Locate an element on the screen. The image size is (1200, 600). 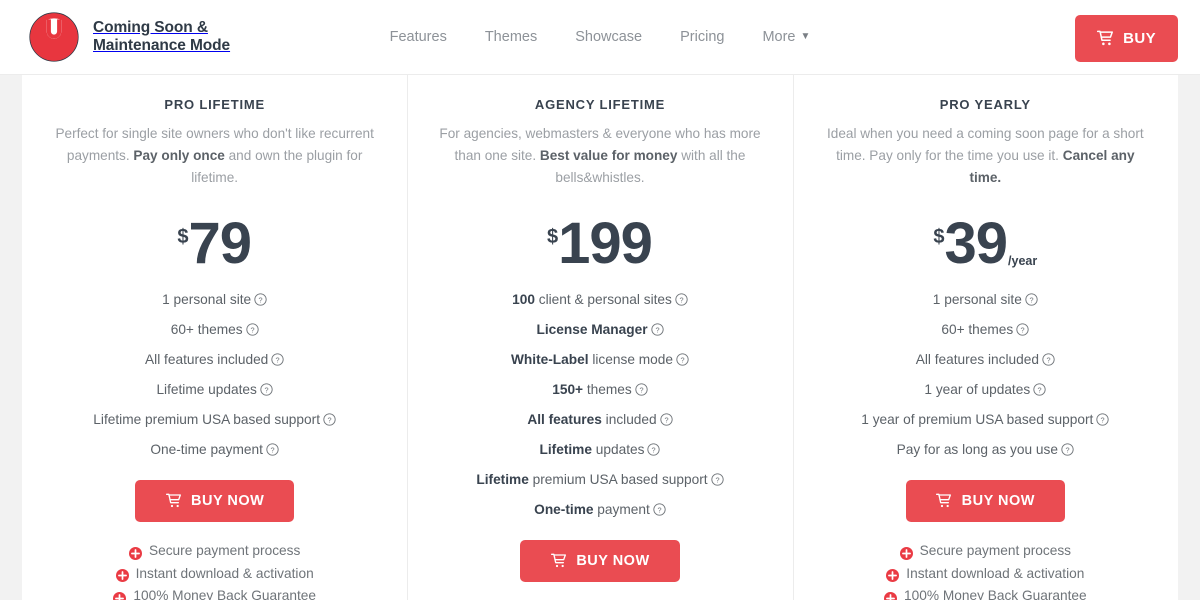
brand-logo-link: Coming Soon & Maintenance Mode is located at coordinates (129, 37).